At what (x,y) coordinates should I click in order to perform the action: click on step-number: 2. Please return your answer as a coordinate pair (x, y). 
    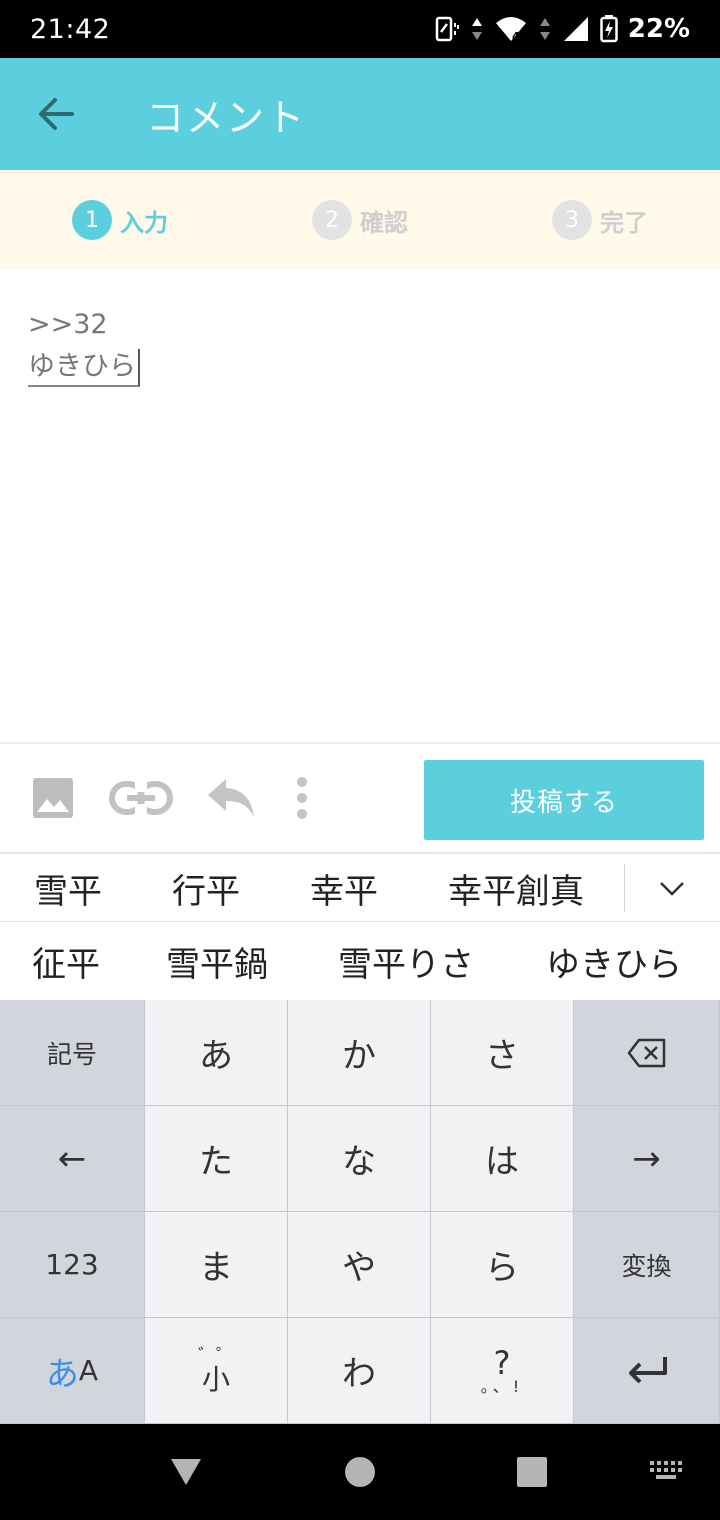
    Looking at the image, I should click on (332, 220).